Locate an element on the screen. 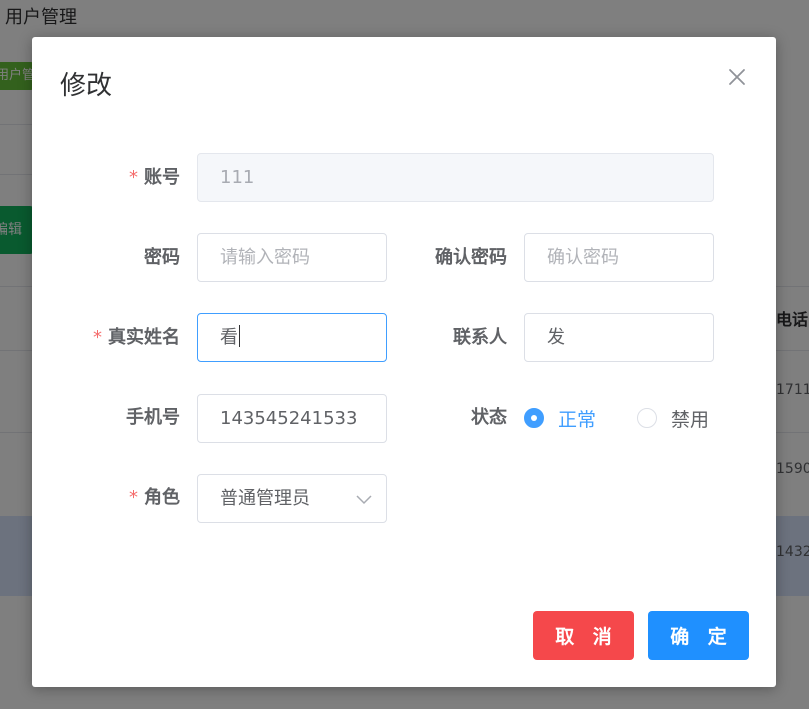  confirm-password-input: 确认密码 is located at coordinates (619, 257).